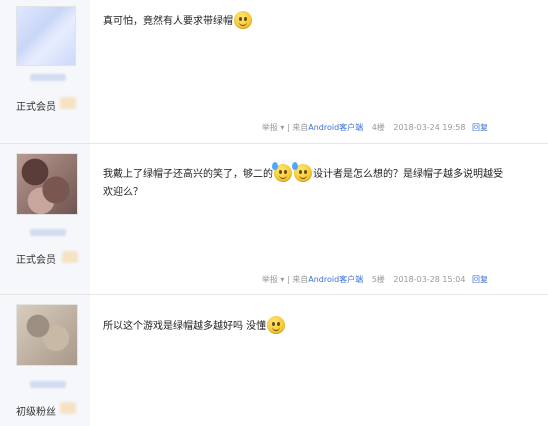  What do you see at coordinates (378, 127) in the screenshot?
I see `floor-number: 4楼` at bounding box center [378, 127].